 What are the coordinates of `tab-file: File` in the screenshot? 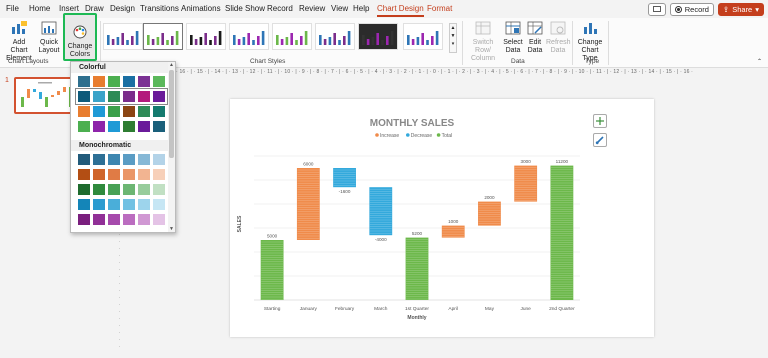 It's located at (12, 8).